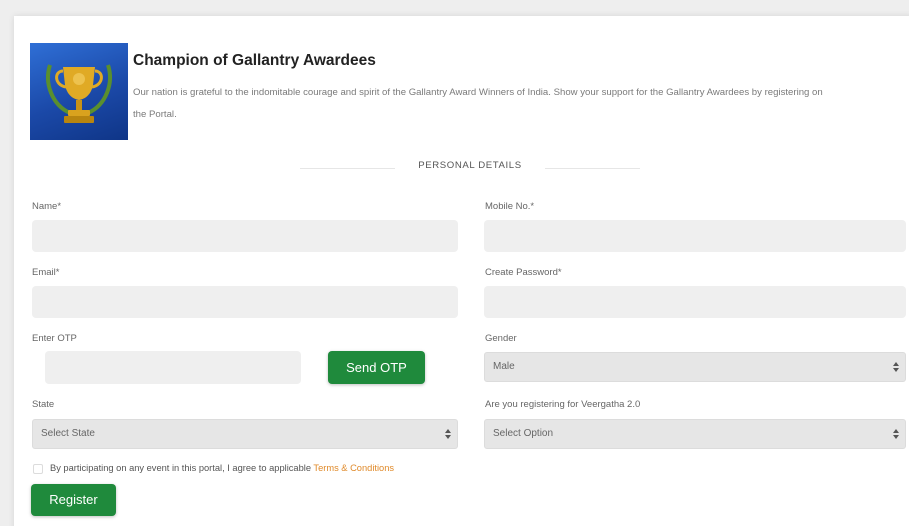  Describe the element at coordinates (563, 404) in the screenshot. I see `veergatha-label: Are you registering for Veergatha 2.0` at that location.